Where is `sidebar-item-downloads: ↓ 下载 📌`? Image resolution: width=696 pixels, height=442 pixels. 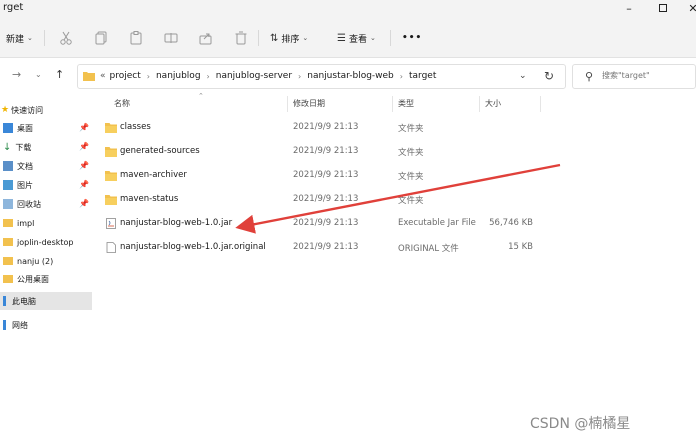
sidebar-item-downloads: ↓ 下载 📌 is located at coordinates (46, 147).